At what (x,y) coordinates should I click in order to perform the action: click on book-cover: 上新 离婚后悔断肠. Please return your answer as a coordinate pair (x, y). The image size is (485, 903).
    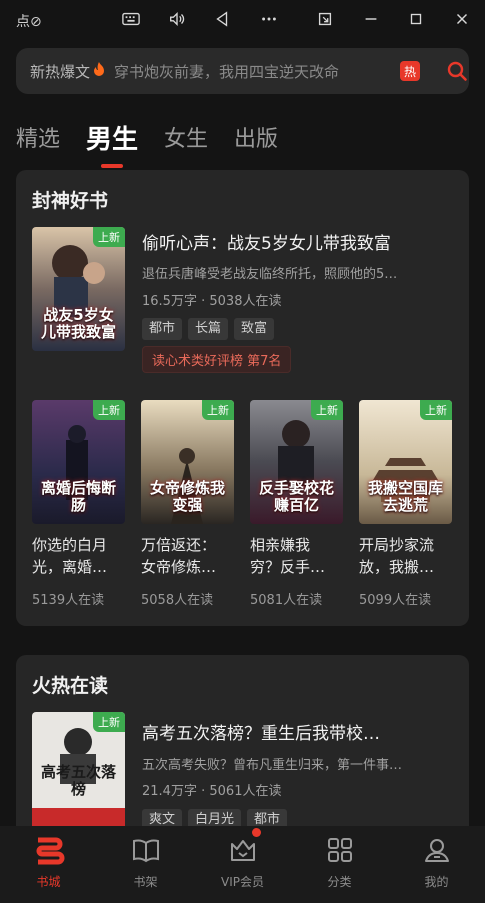
    Looking at the image, I should click on (78, 462).